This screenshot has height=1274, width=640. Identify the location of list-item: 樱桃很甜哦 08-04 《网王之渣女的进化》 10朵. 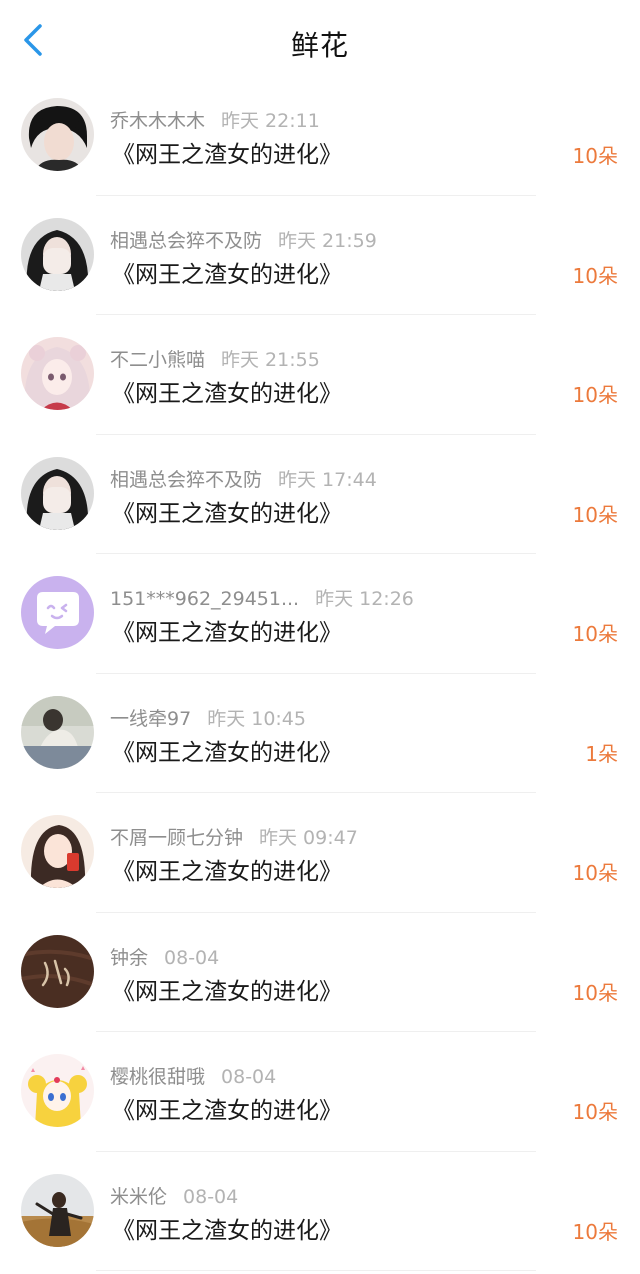
(320, 1092).